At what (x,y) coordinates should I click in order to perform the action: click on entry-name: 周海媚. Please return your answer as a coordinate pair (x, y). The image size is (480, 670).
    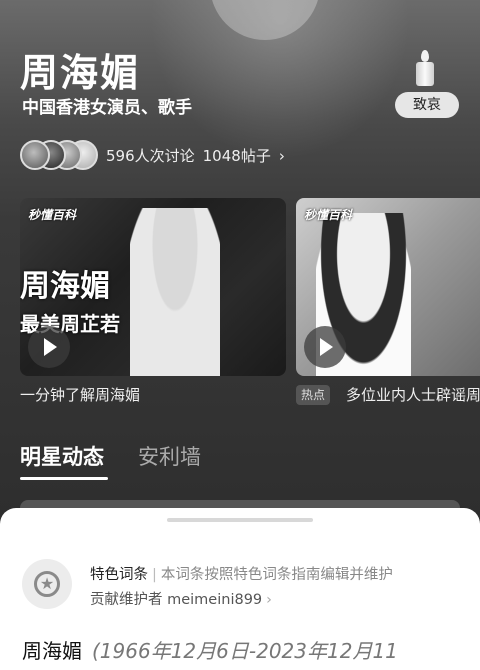
    Looking at the image, I should click on (52, 651).